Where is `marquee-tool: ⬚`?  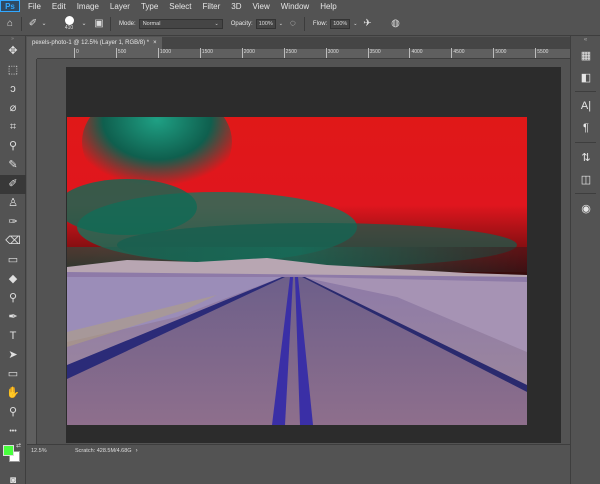 marquee-tool: ⬚ is located at coordinates (13, 70).